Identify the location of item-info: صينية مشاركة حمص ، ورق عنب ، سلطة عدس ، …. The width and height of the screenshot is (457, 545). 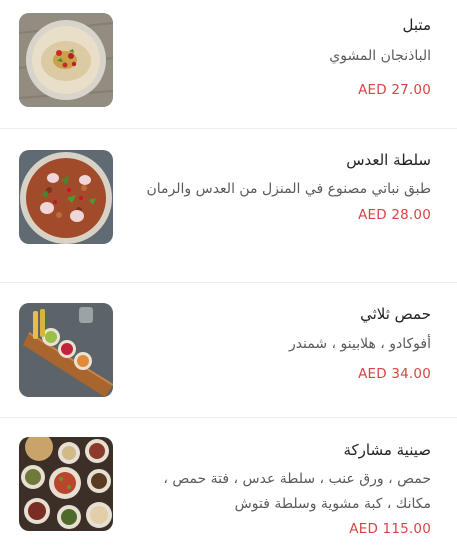
(281, 488).